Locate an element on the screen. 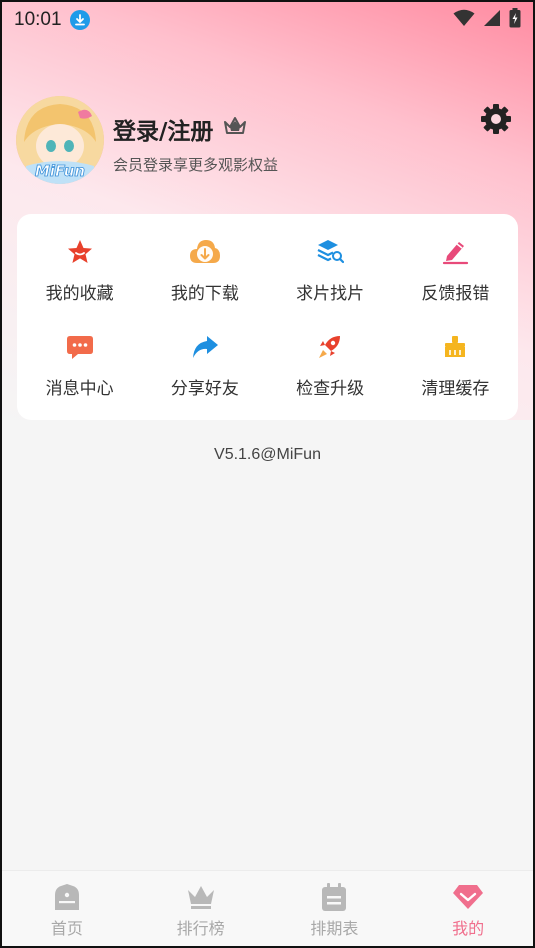 This screenshot has width=535, height=948. calendar-icon is located at coordinates (334, 897).